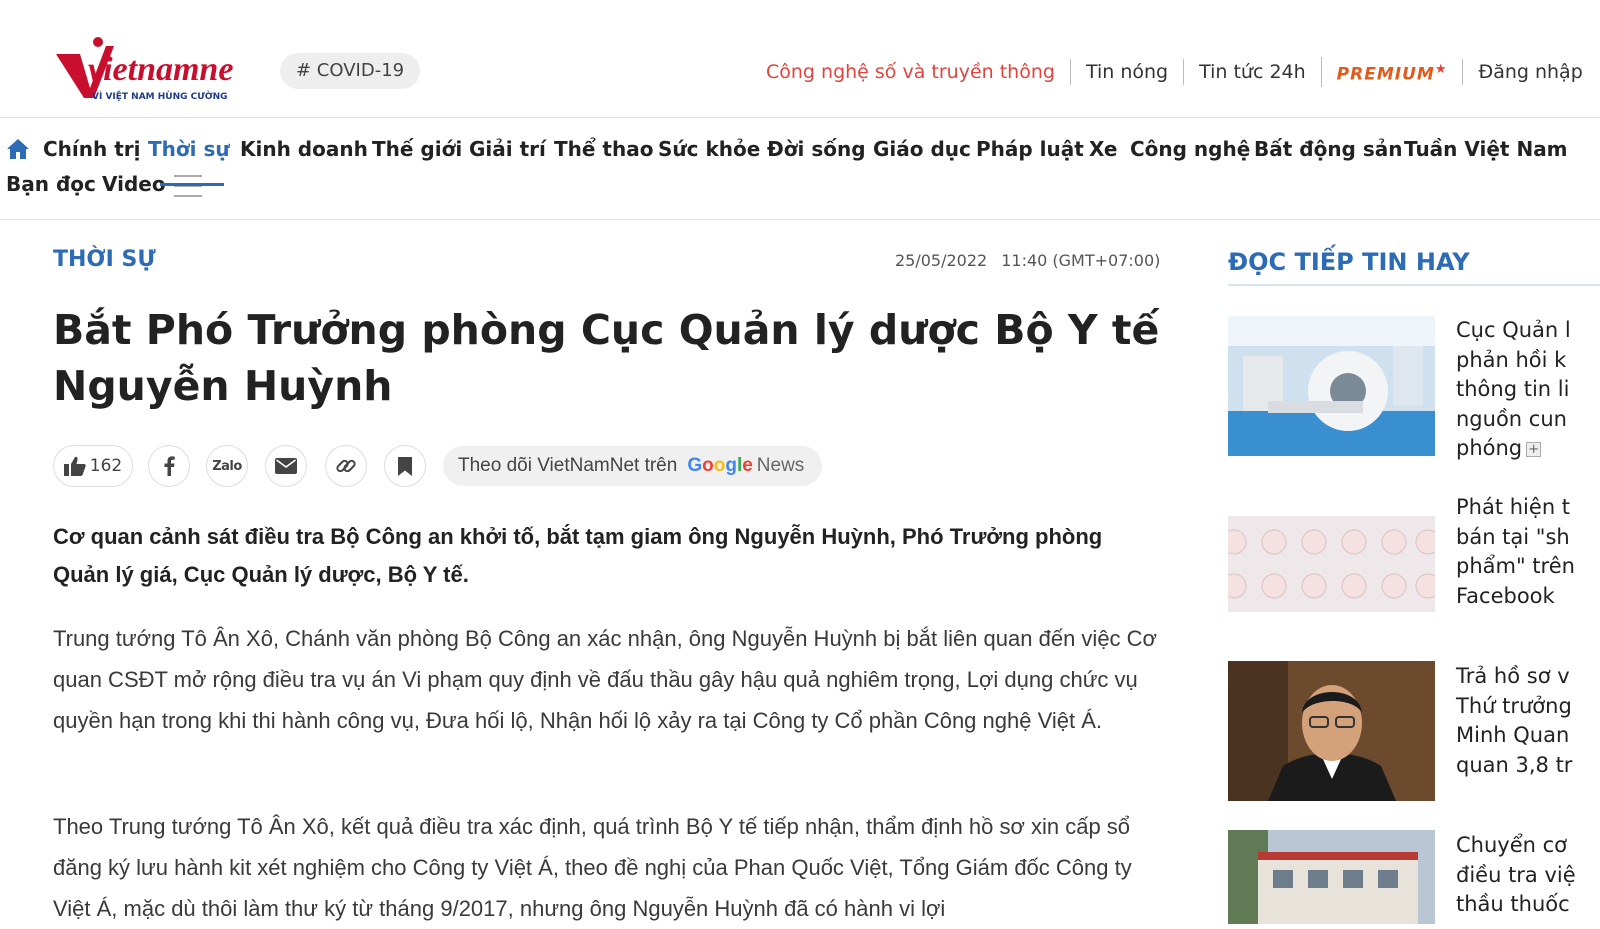 This screenshot has height=929, width=1600. I want to click on sidebar-item-3-line: quan 3,8 tr, so click(1514, 764).